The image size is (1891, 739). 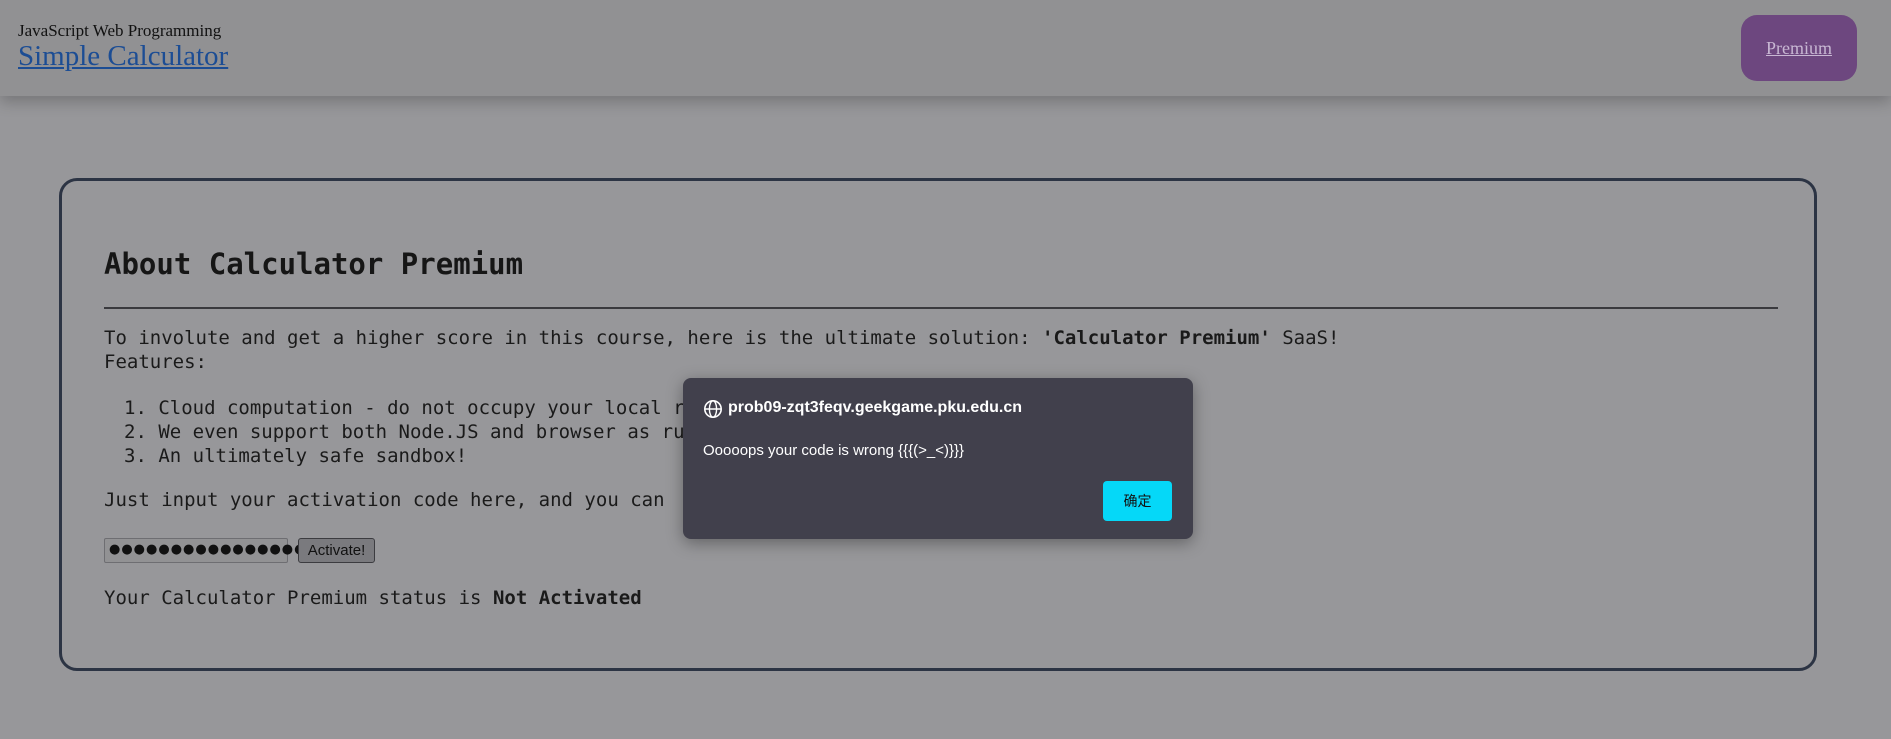 What do you see at coordinates (298, 598) in the screenshot?
I see `status-prefix: Your Calculator Premium status is` at bounding box center [298, 598].